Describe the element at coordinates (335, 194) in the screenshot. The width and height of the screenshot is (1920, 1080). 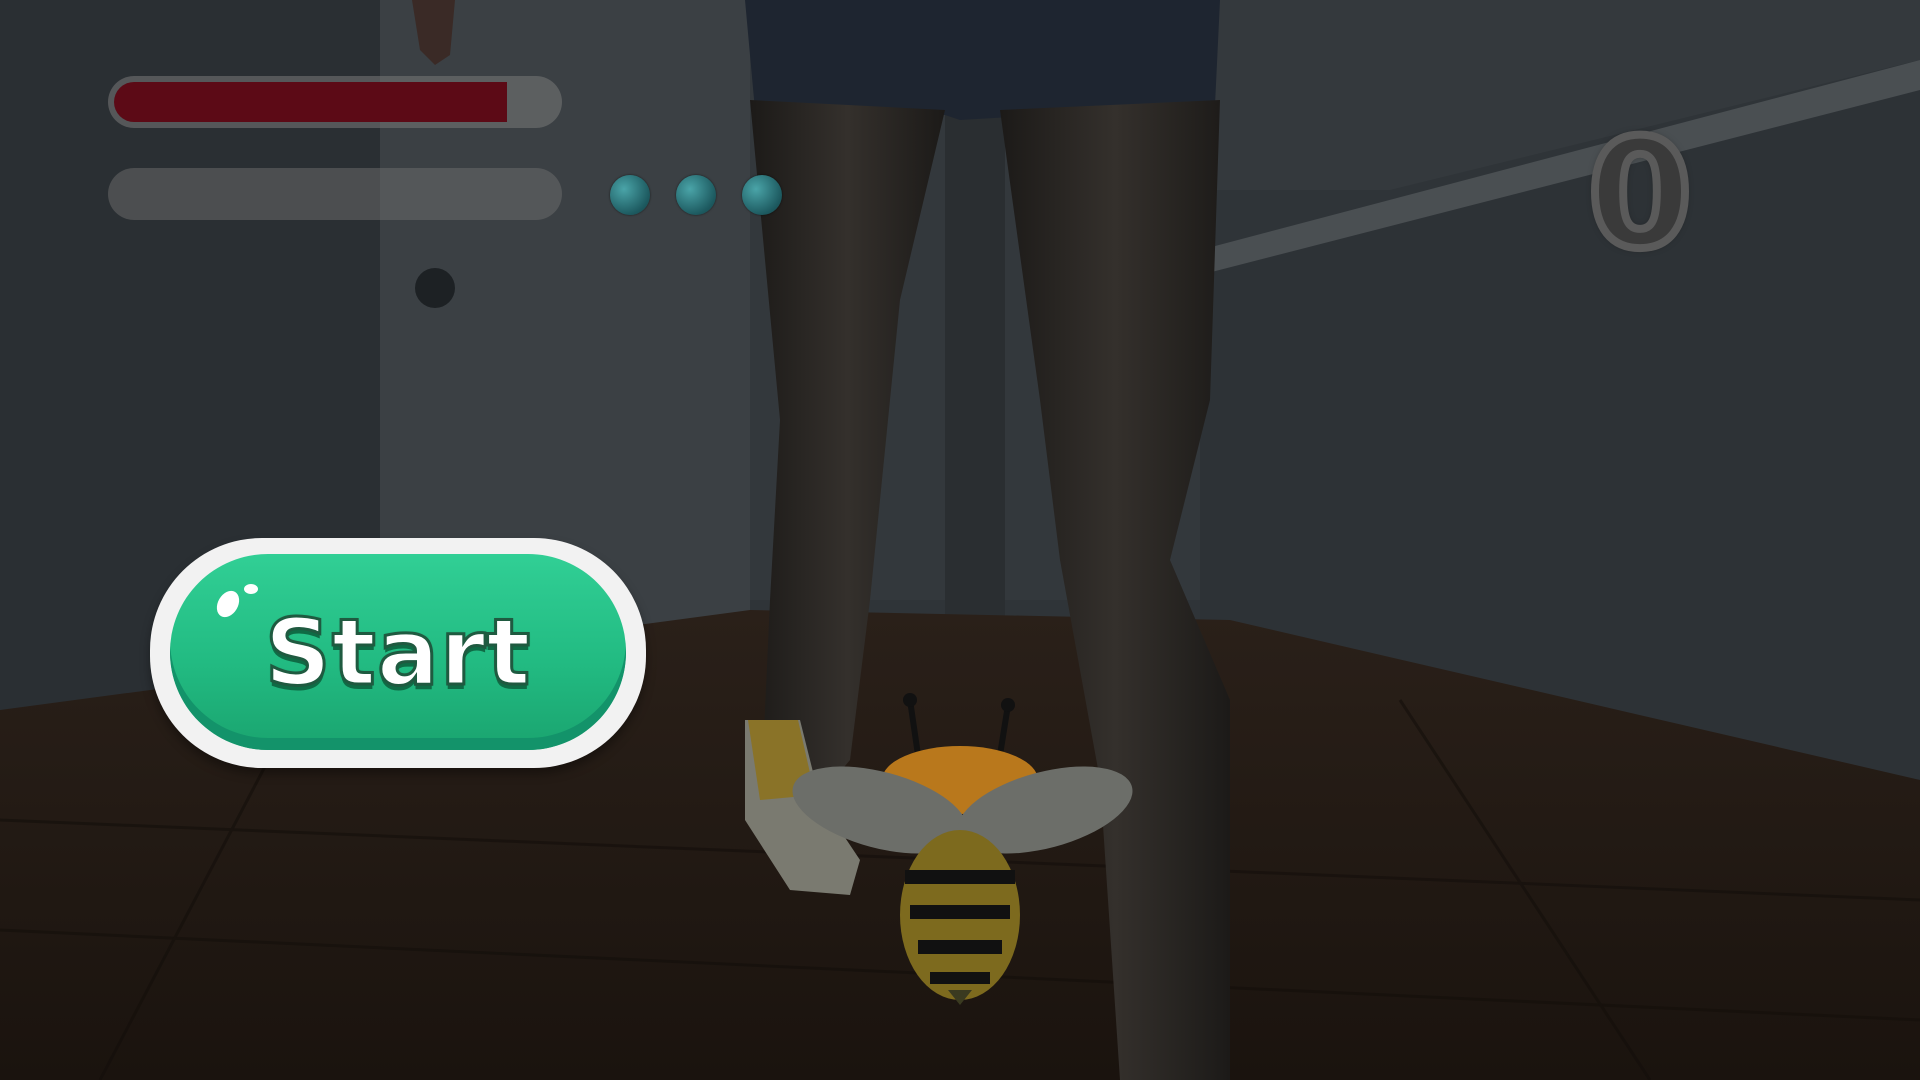
I see `energy-bar` at that location.